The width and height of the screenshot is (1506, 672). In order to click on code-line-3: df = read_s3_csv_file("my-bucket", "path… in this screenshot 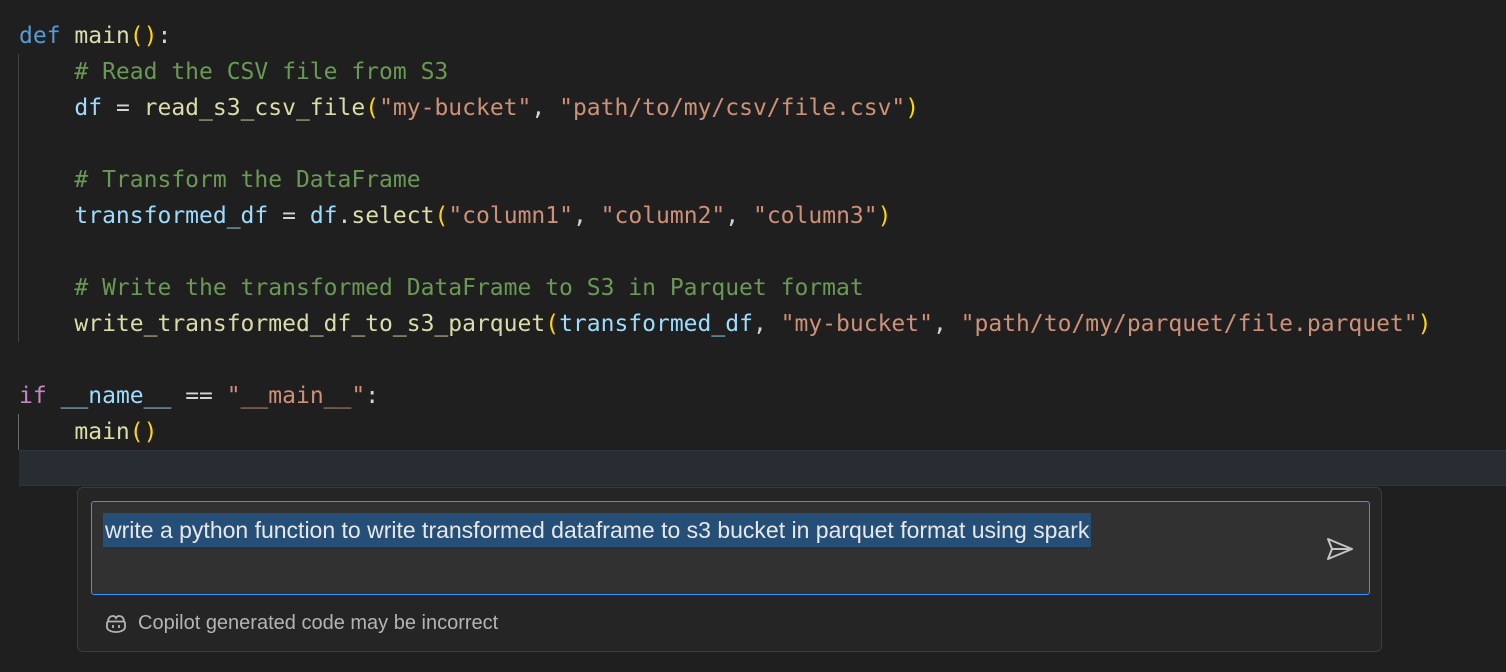, I will do `click(469, 108)`.